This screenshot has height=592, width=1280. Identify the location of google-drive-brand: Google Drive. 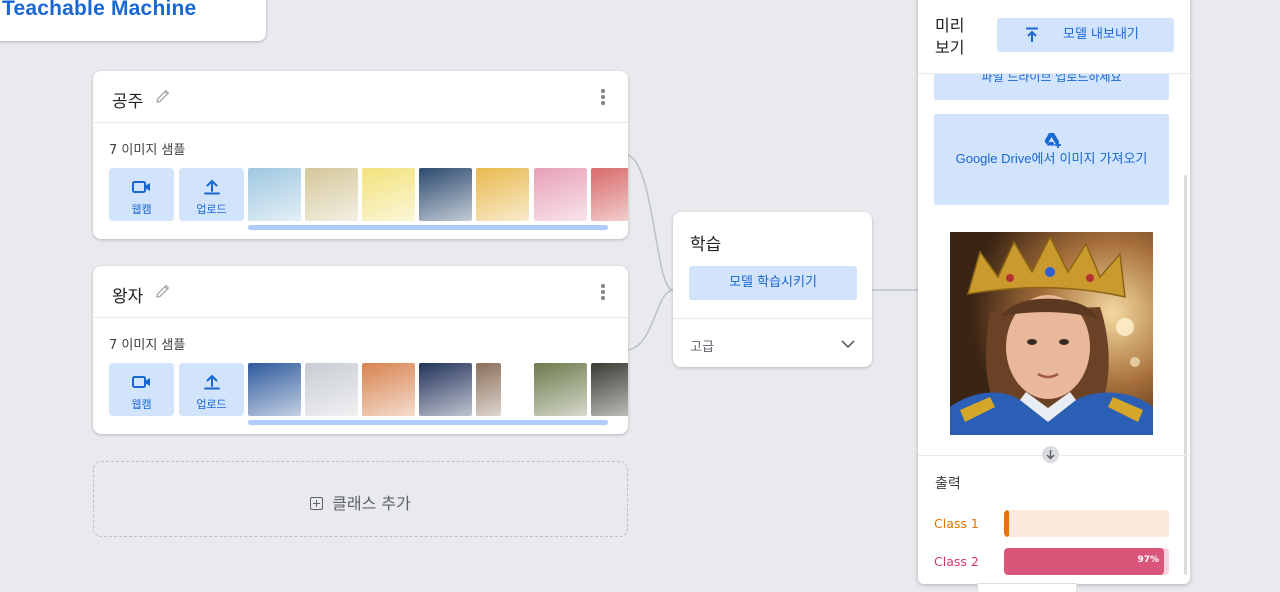
(993, 158).